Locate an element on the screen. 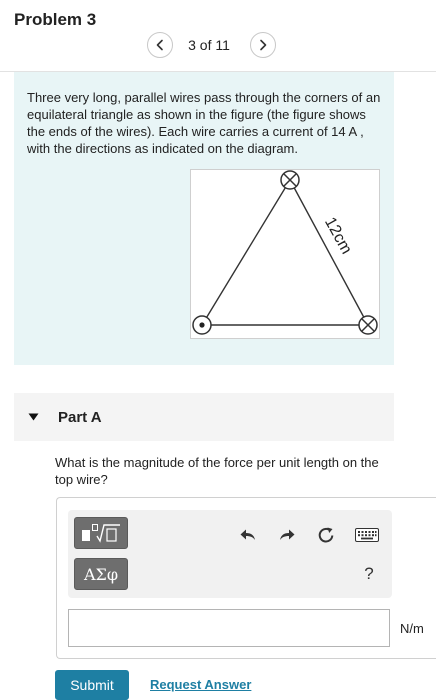  previous-problem-button is located at coordinates (160, 45).